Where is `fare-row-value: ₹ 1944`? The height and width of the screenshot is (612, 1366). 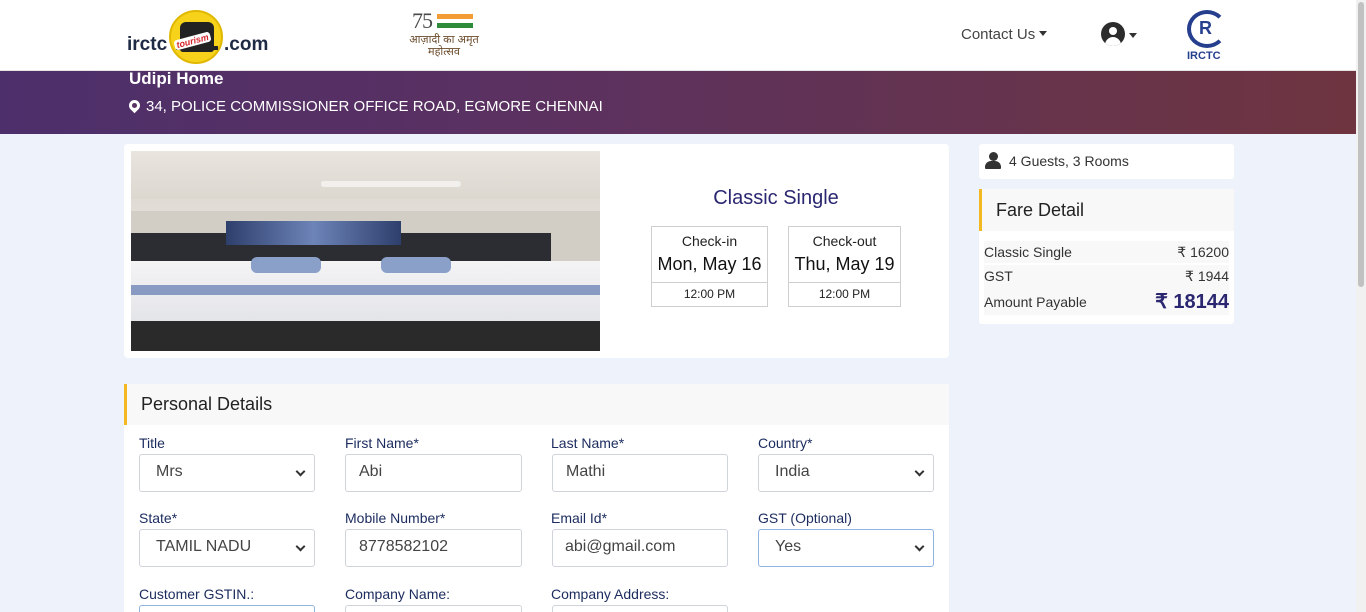 fare-row-value: ₹ 1944 is located at coordinates (1207, 276).